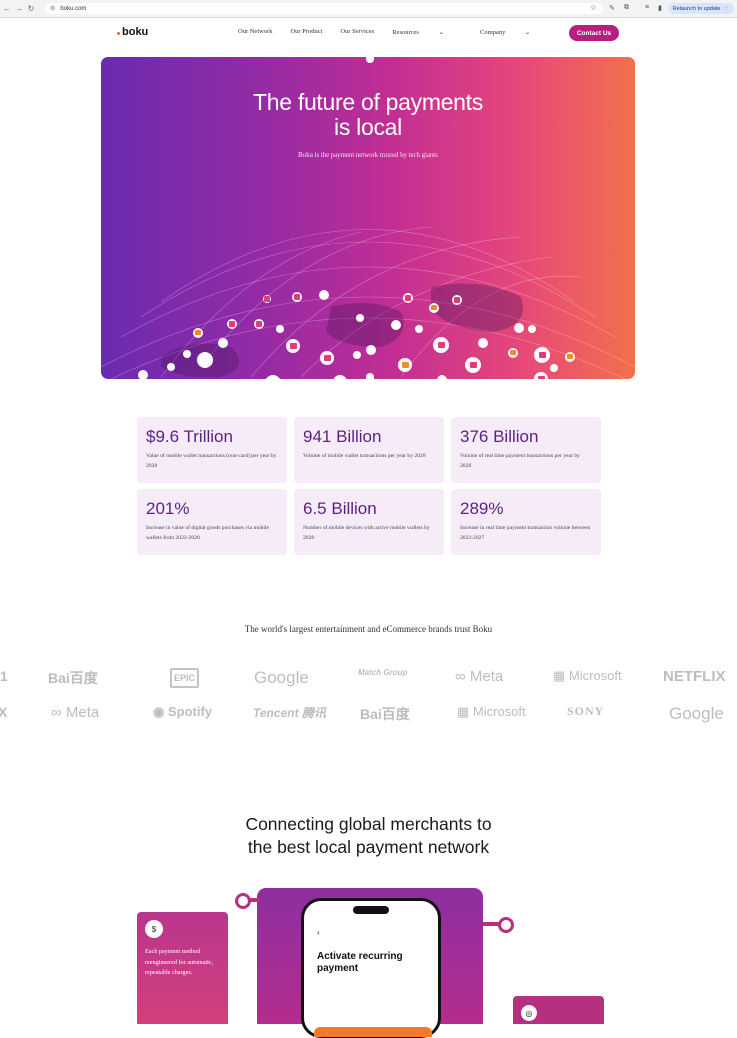  Describe the element at coordinates (340, 508) in the screenshot. I see `stat-value: 6.5 Billion` at that location.